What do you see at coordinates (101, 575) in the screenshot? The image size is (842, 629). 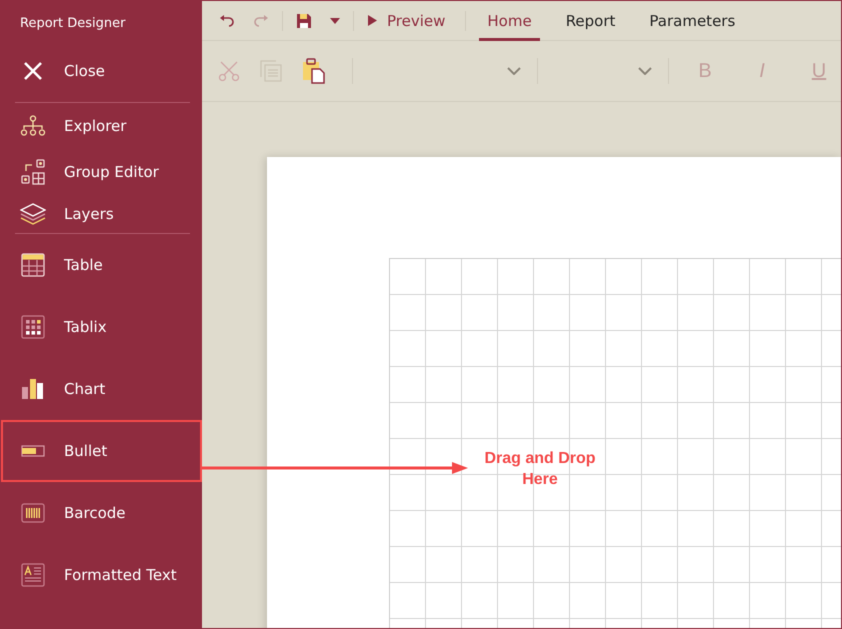 I see `toolbox-item: Formatted Text` at bounding box center [101, 575].